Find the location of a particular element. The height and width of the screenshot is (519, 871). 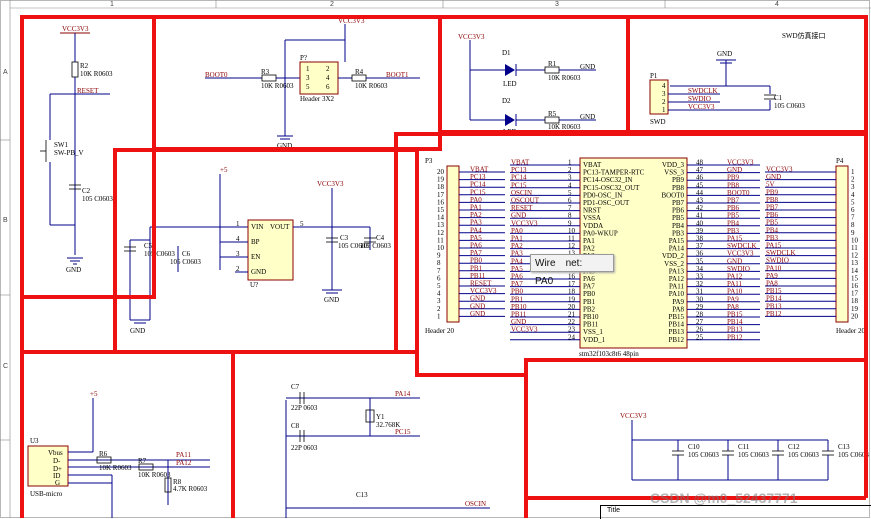

ldo-pin-vin: VIN is located at coordinates (257, 227).